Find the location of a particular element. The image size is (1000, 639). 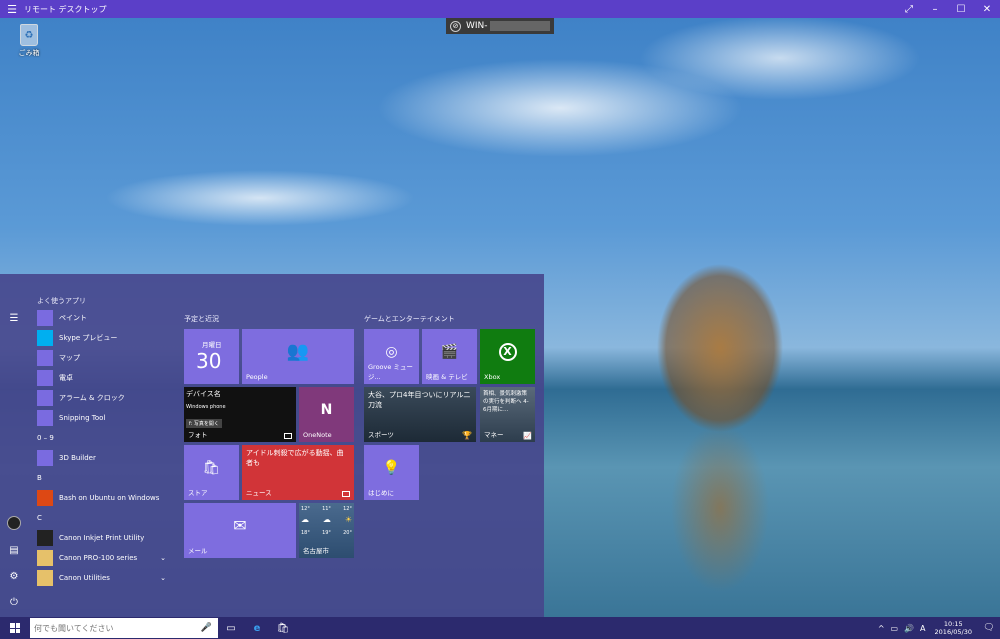

tile-calendar: 月曜日 30 is located at coordinates (211, 356).